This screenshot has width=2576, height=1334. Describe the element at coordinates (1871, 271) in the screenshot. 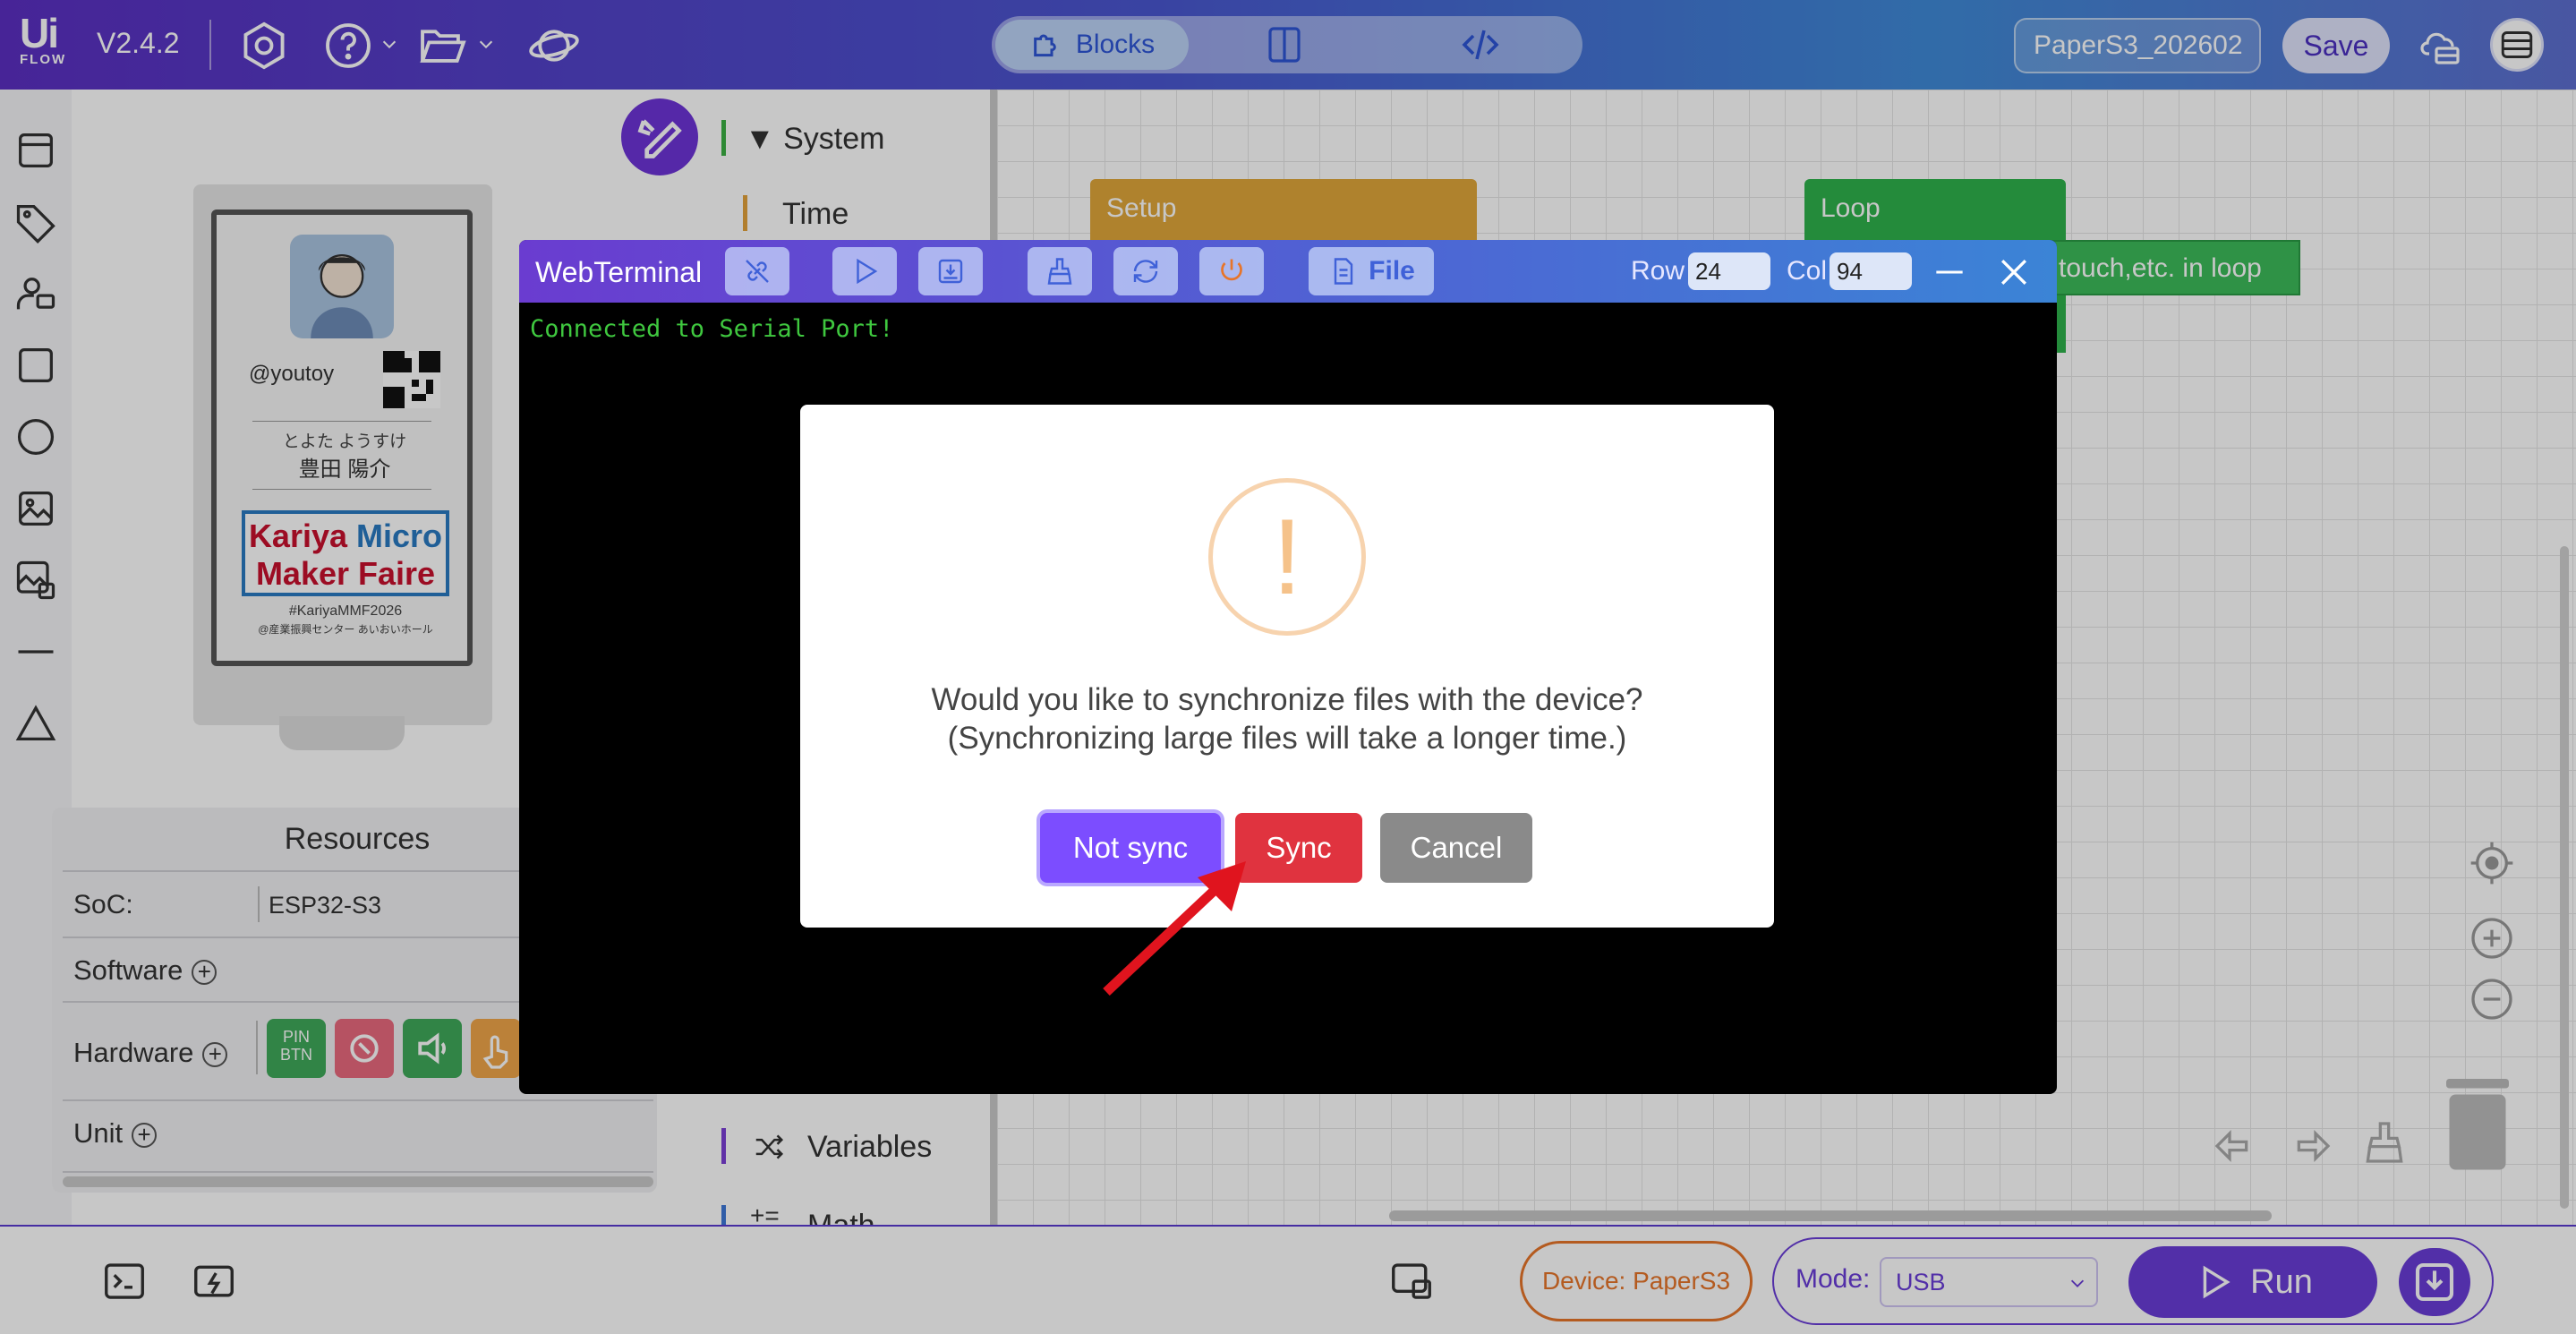

I see `col-input: 94` at that location.